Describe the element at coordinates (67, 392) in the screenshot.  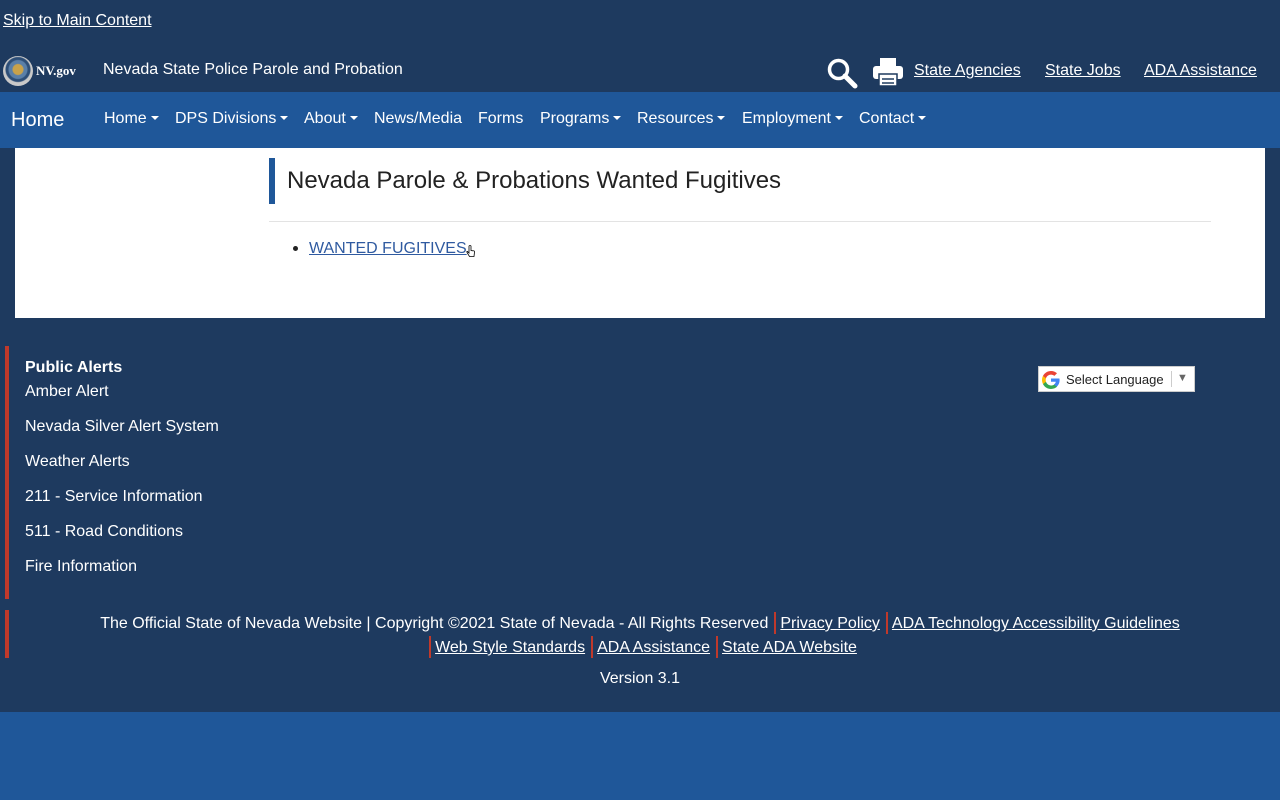
I see `amber-alert-link: Amber Alert` at that location.